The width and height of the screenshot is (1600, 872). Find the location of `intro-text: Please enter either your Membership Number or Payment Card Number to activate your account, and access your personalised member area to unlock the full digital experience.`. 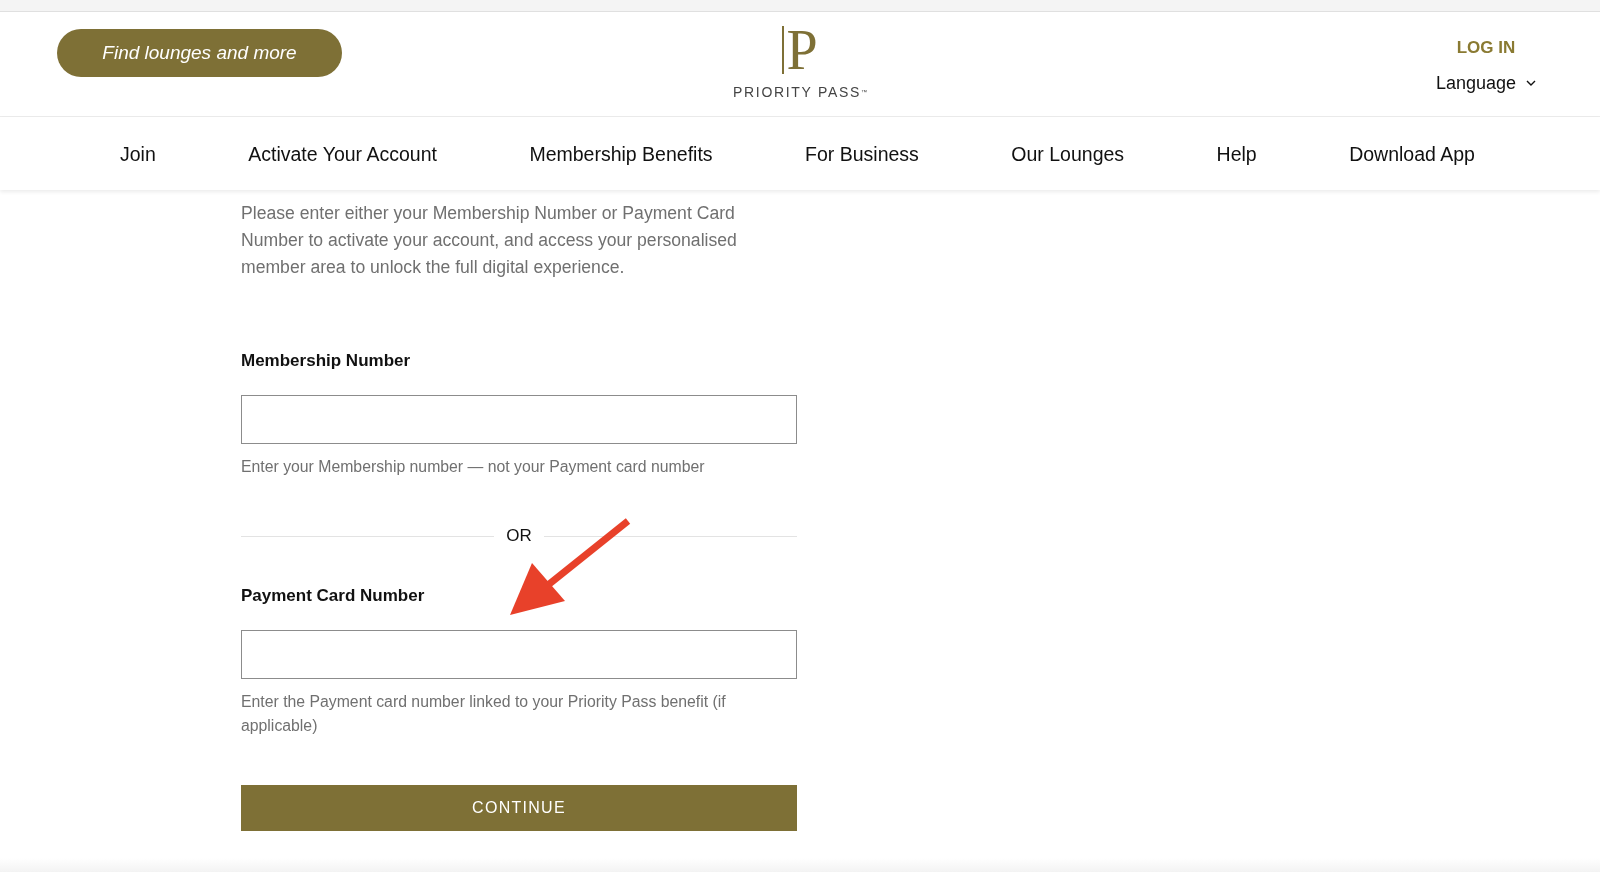

intro-text: Please enter either your Membership Number or Payment Card Number to activate your account, and access your personalised member area to unlock the full digital experience. is located at coordinates (489, 240).